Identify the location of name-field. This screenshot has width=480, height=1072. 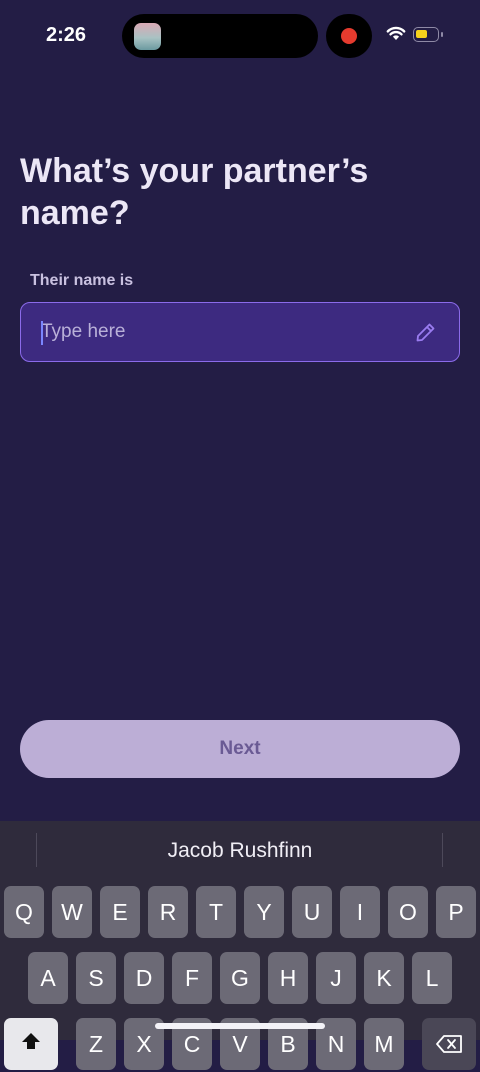
(240, 332).